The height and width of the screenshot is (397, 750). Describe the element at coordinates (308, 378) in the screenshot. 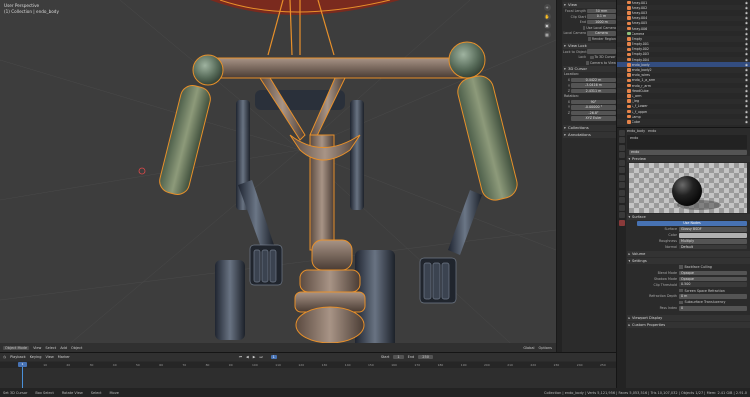

I see `timeline-track` at that location.